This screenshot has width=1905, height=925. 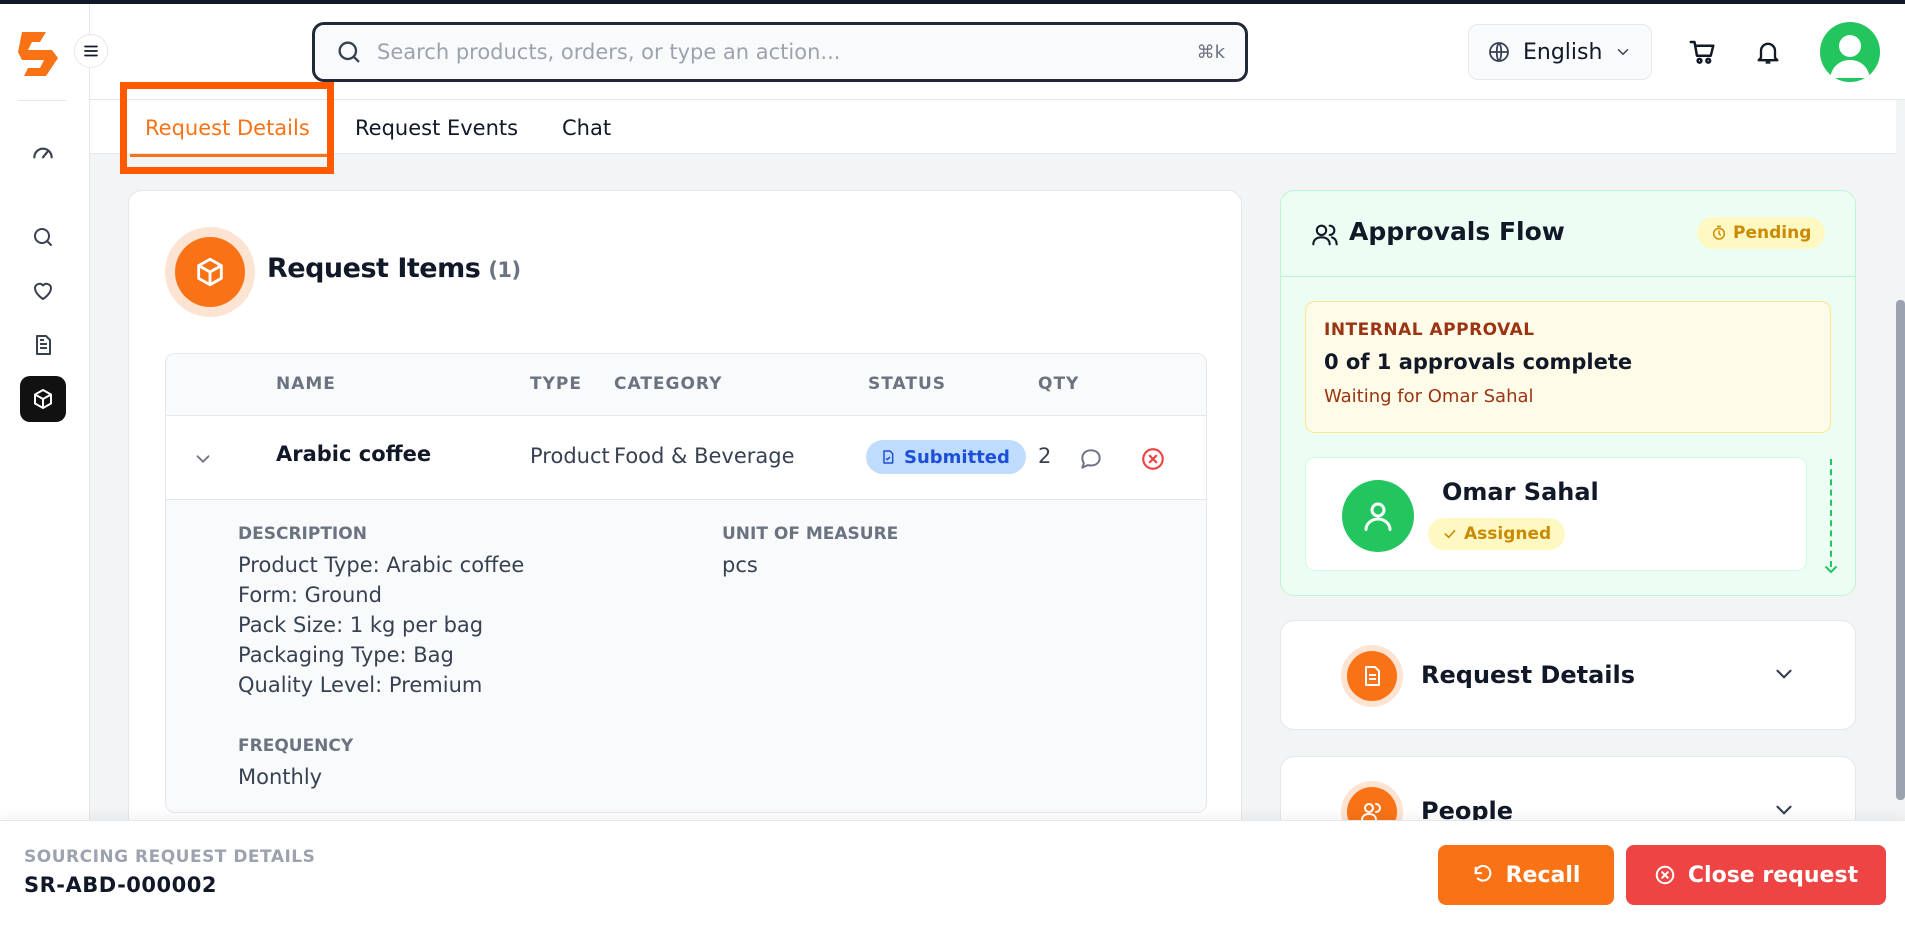 I want to click on undo-icon, so click(x=1482, y=873).